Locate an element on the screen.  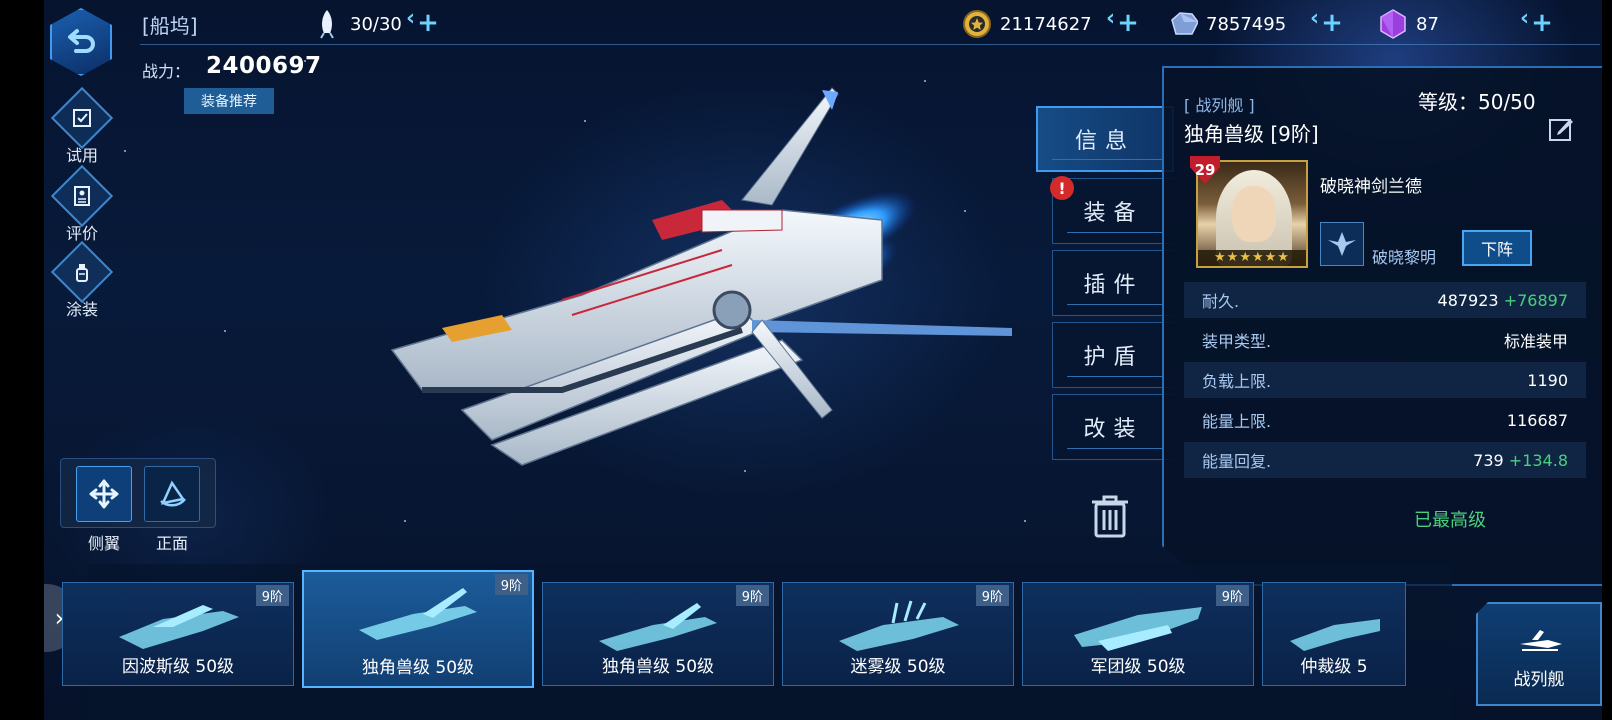
move-arrows-icon is located at coordinates (104, 494).